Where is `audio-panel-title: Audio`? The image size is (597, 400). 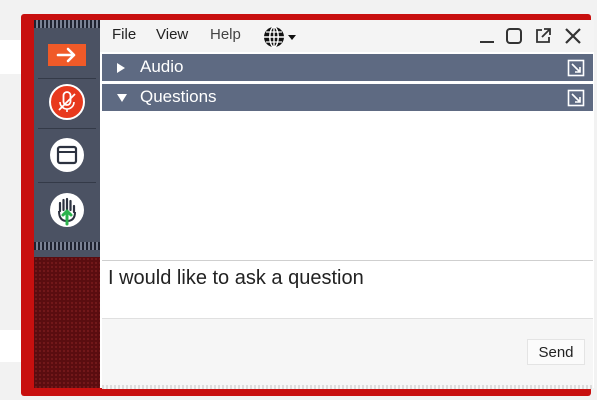
audio-panel-title: Audio is located at coordinates (162, 66).